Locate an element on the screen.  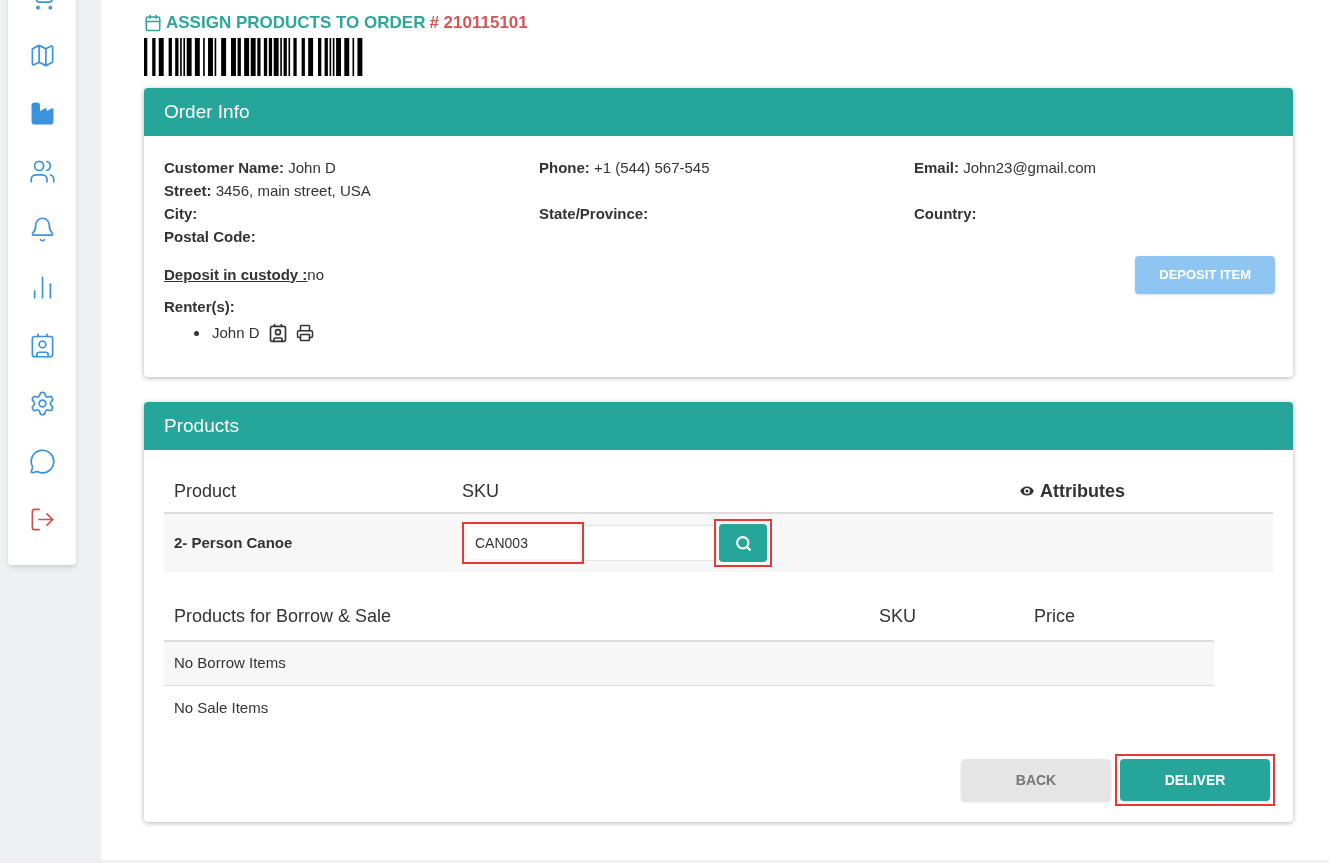
chat-bubble-icon is located at coordinates (42, 461).